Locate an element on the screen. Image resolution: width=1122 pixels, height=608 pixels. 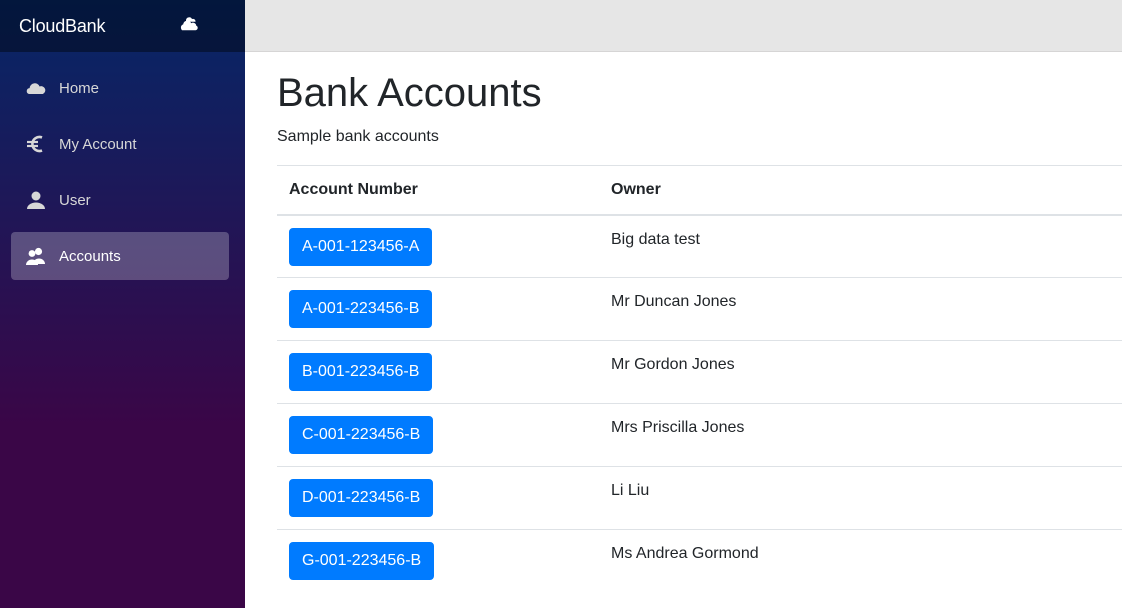
sidebar-item-label: User is located at coordinates (75, 200).